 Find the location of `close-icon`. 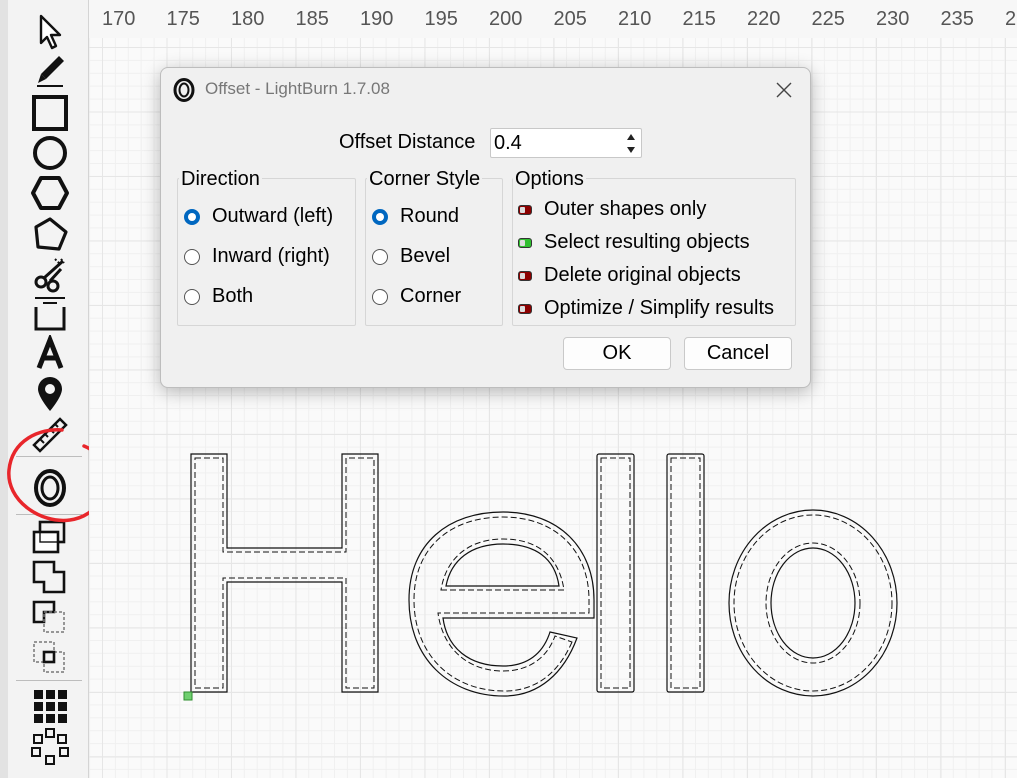

close-icon is located at coordinates (784, 90).